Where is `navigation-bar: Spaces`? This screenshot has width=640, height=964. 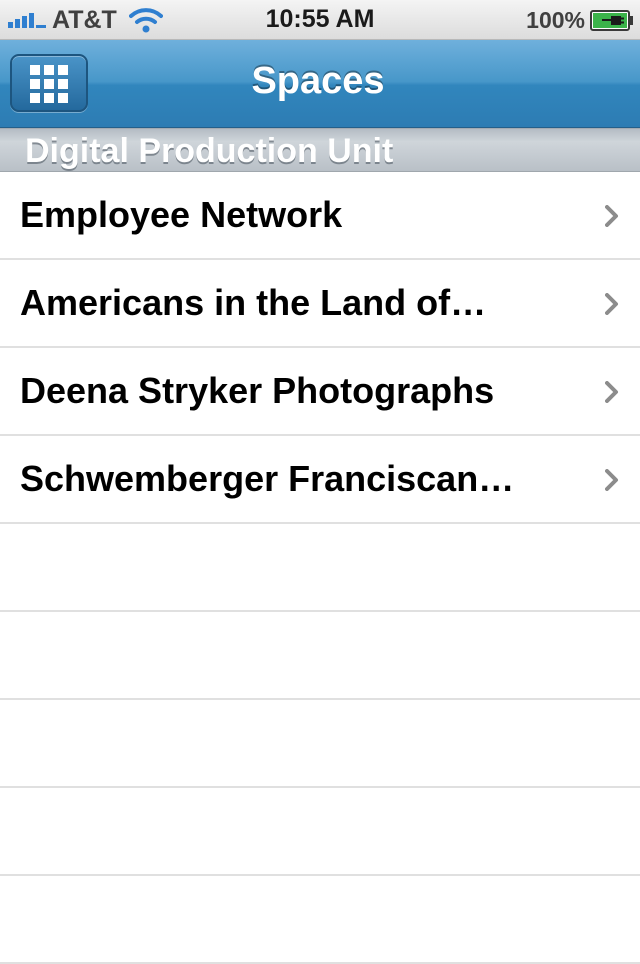
navigation-bar: Spaces is located at coordinates (320, 84).